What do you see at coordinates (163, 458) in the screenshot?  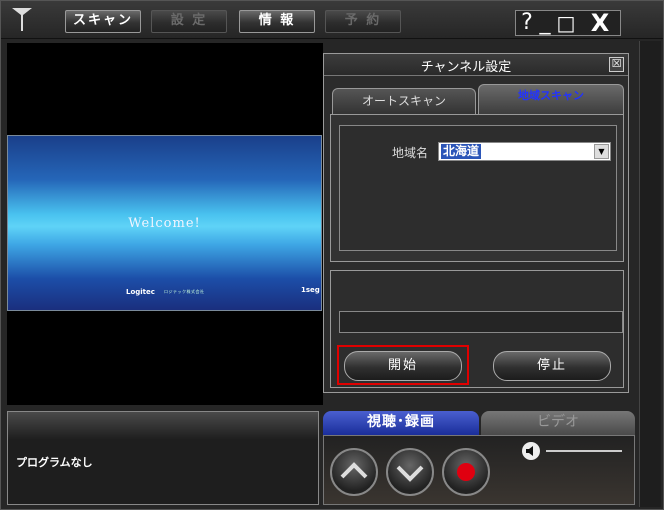 I see `program-info-panel: プログラムなし` at bounding box center [163, 458].